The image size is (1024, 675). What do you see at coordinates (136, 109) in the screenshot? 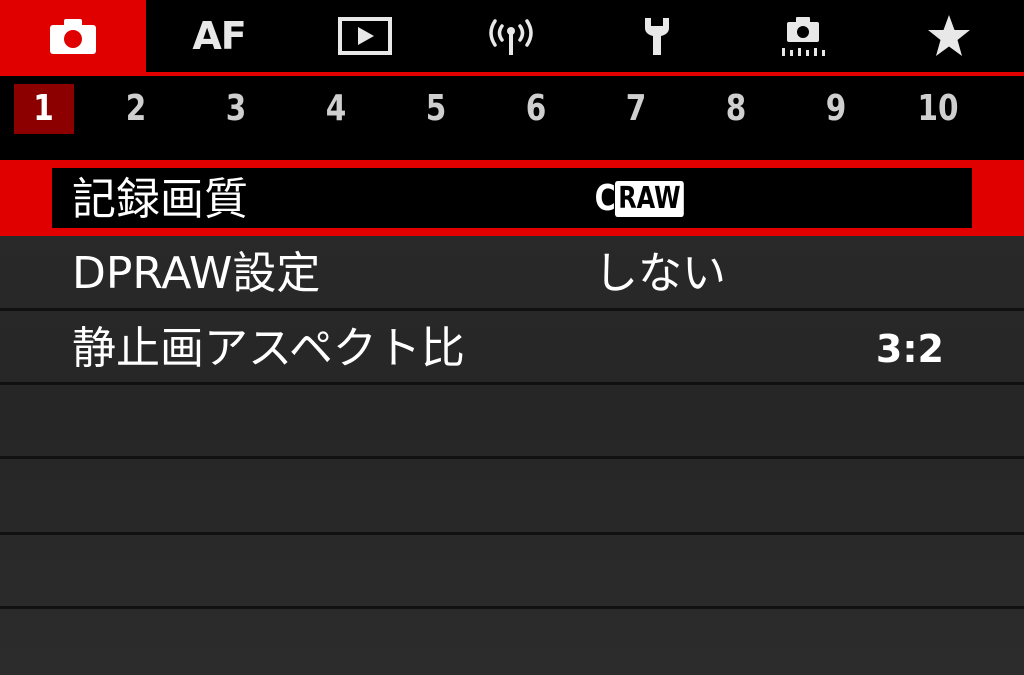
I see `page-2: 2` at bounding box center [136, 109].